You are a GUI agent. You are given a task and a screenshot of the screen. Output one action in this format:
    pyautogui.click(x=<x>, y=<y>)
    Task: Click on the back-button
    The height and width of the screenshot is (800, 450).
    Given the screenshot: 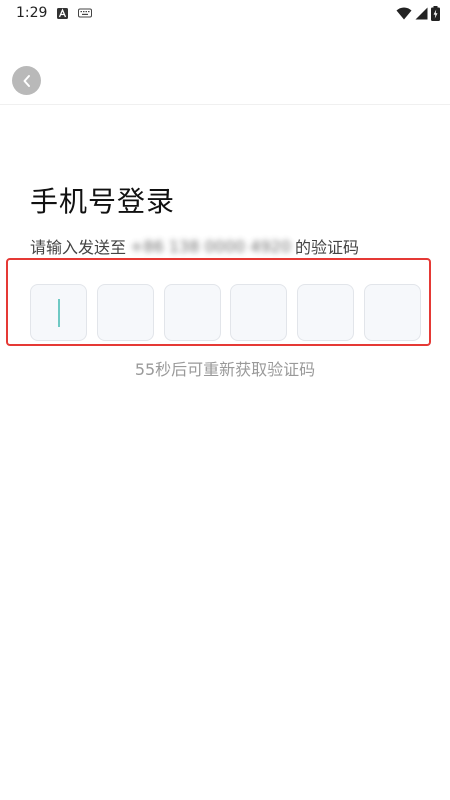 What is the action you would take?
    pyautogui.click(x=26, y=80)
    